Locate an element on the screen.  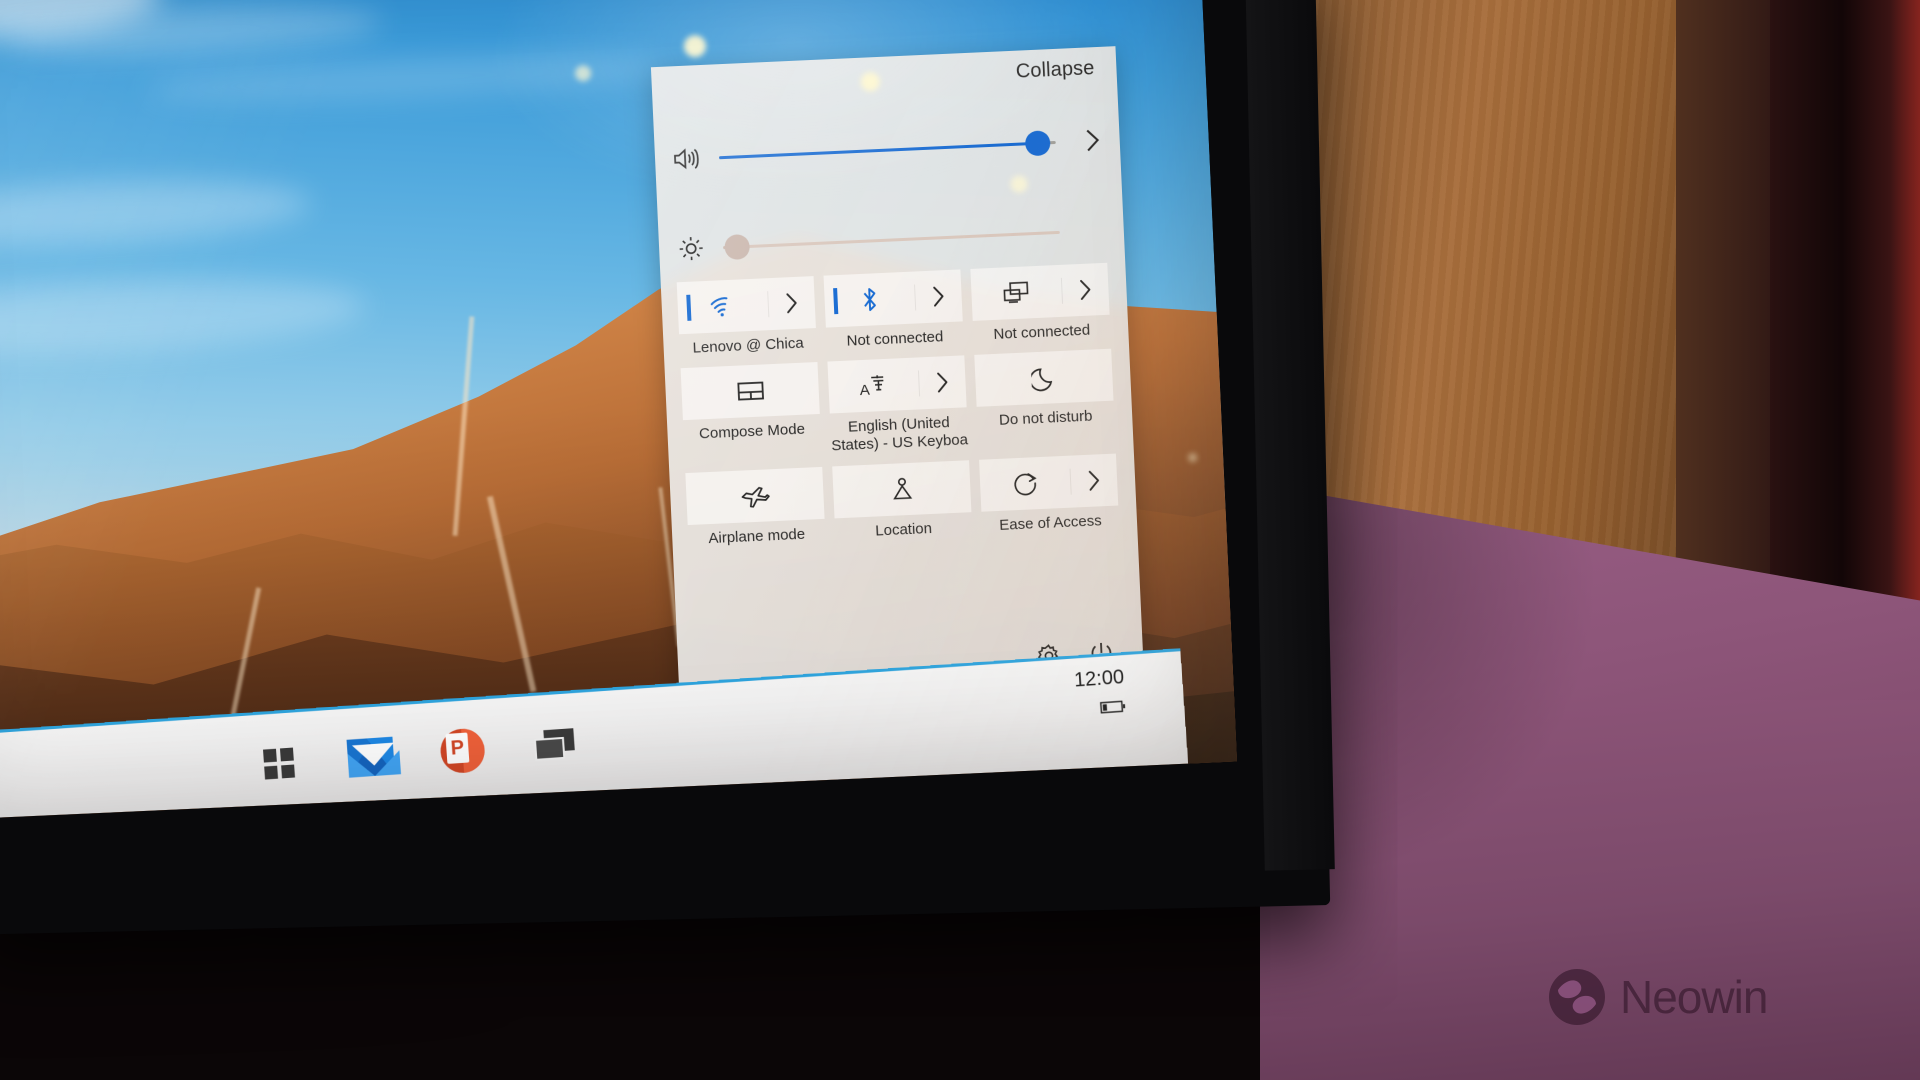
clock-time: 12:00 is located at coordinates (1099, 679).